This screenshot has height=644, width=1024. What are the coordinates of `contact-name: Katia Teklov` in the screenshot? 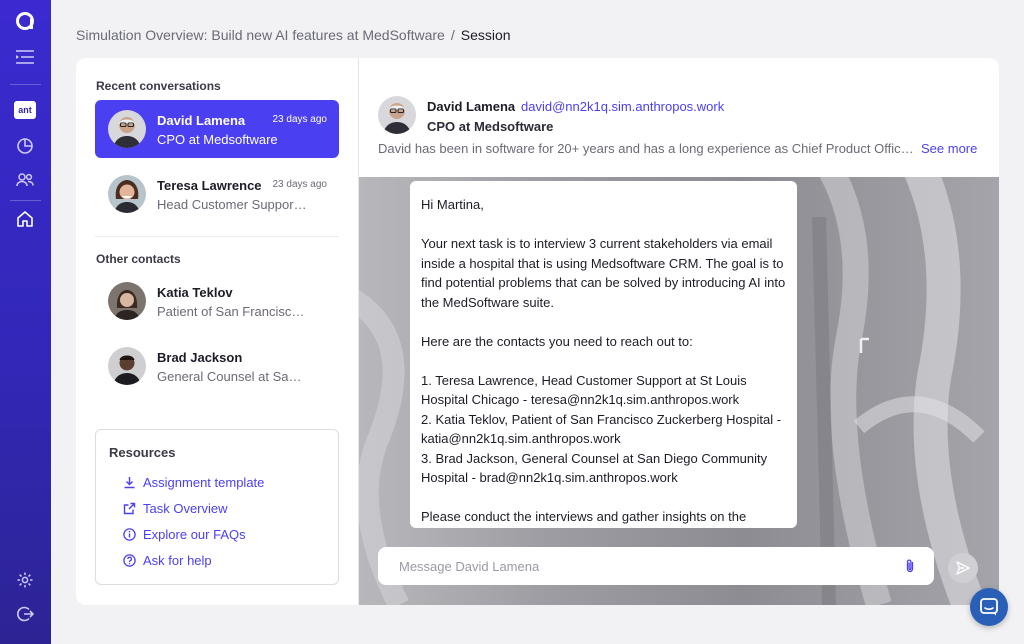 It's located at (195, 292).